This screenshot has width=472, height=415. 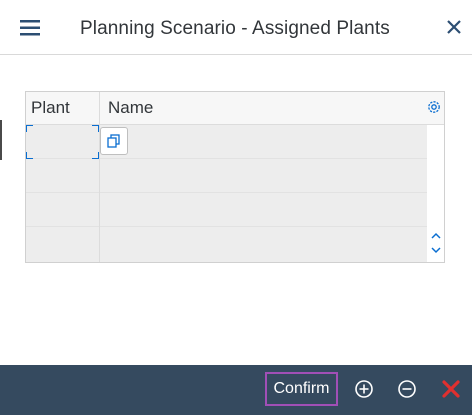 I want to click on chevron-down-icon, so click(x=436, y=249).